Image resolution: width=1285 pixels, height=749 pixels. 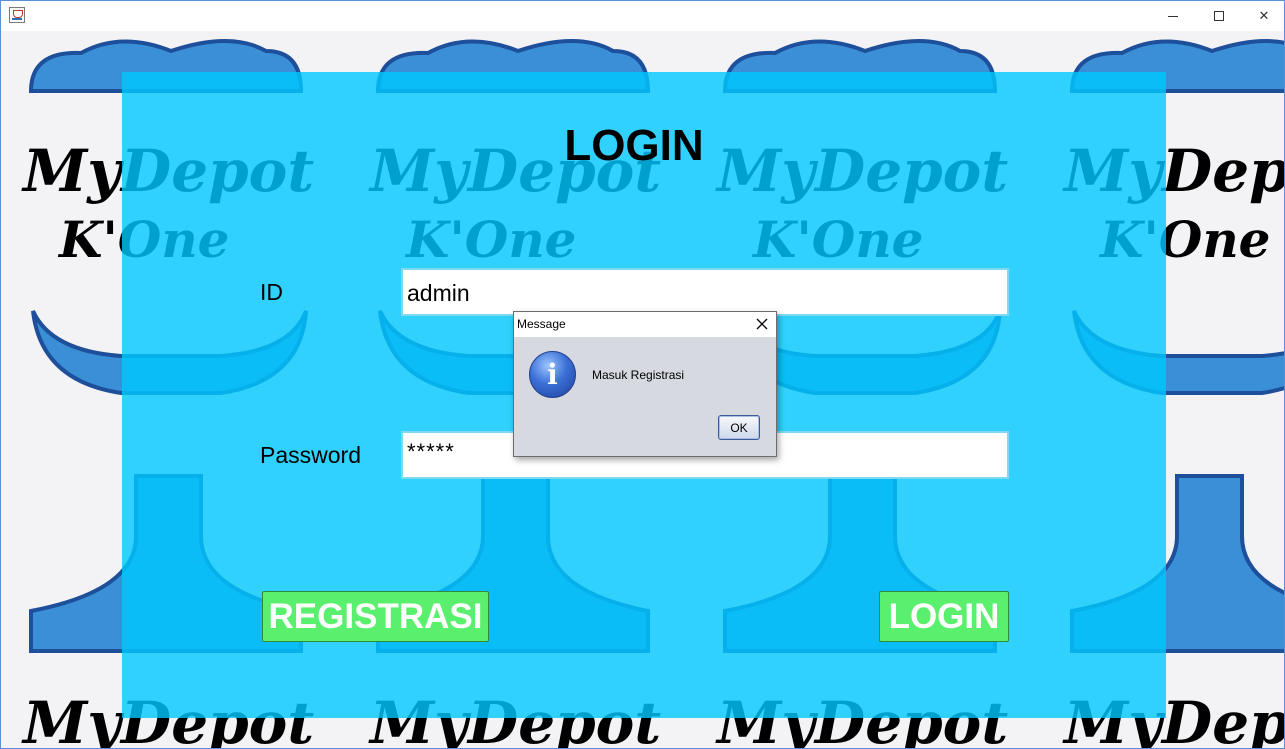 I want to click on login-button: LOGIN, so click(x=944, y=616).